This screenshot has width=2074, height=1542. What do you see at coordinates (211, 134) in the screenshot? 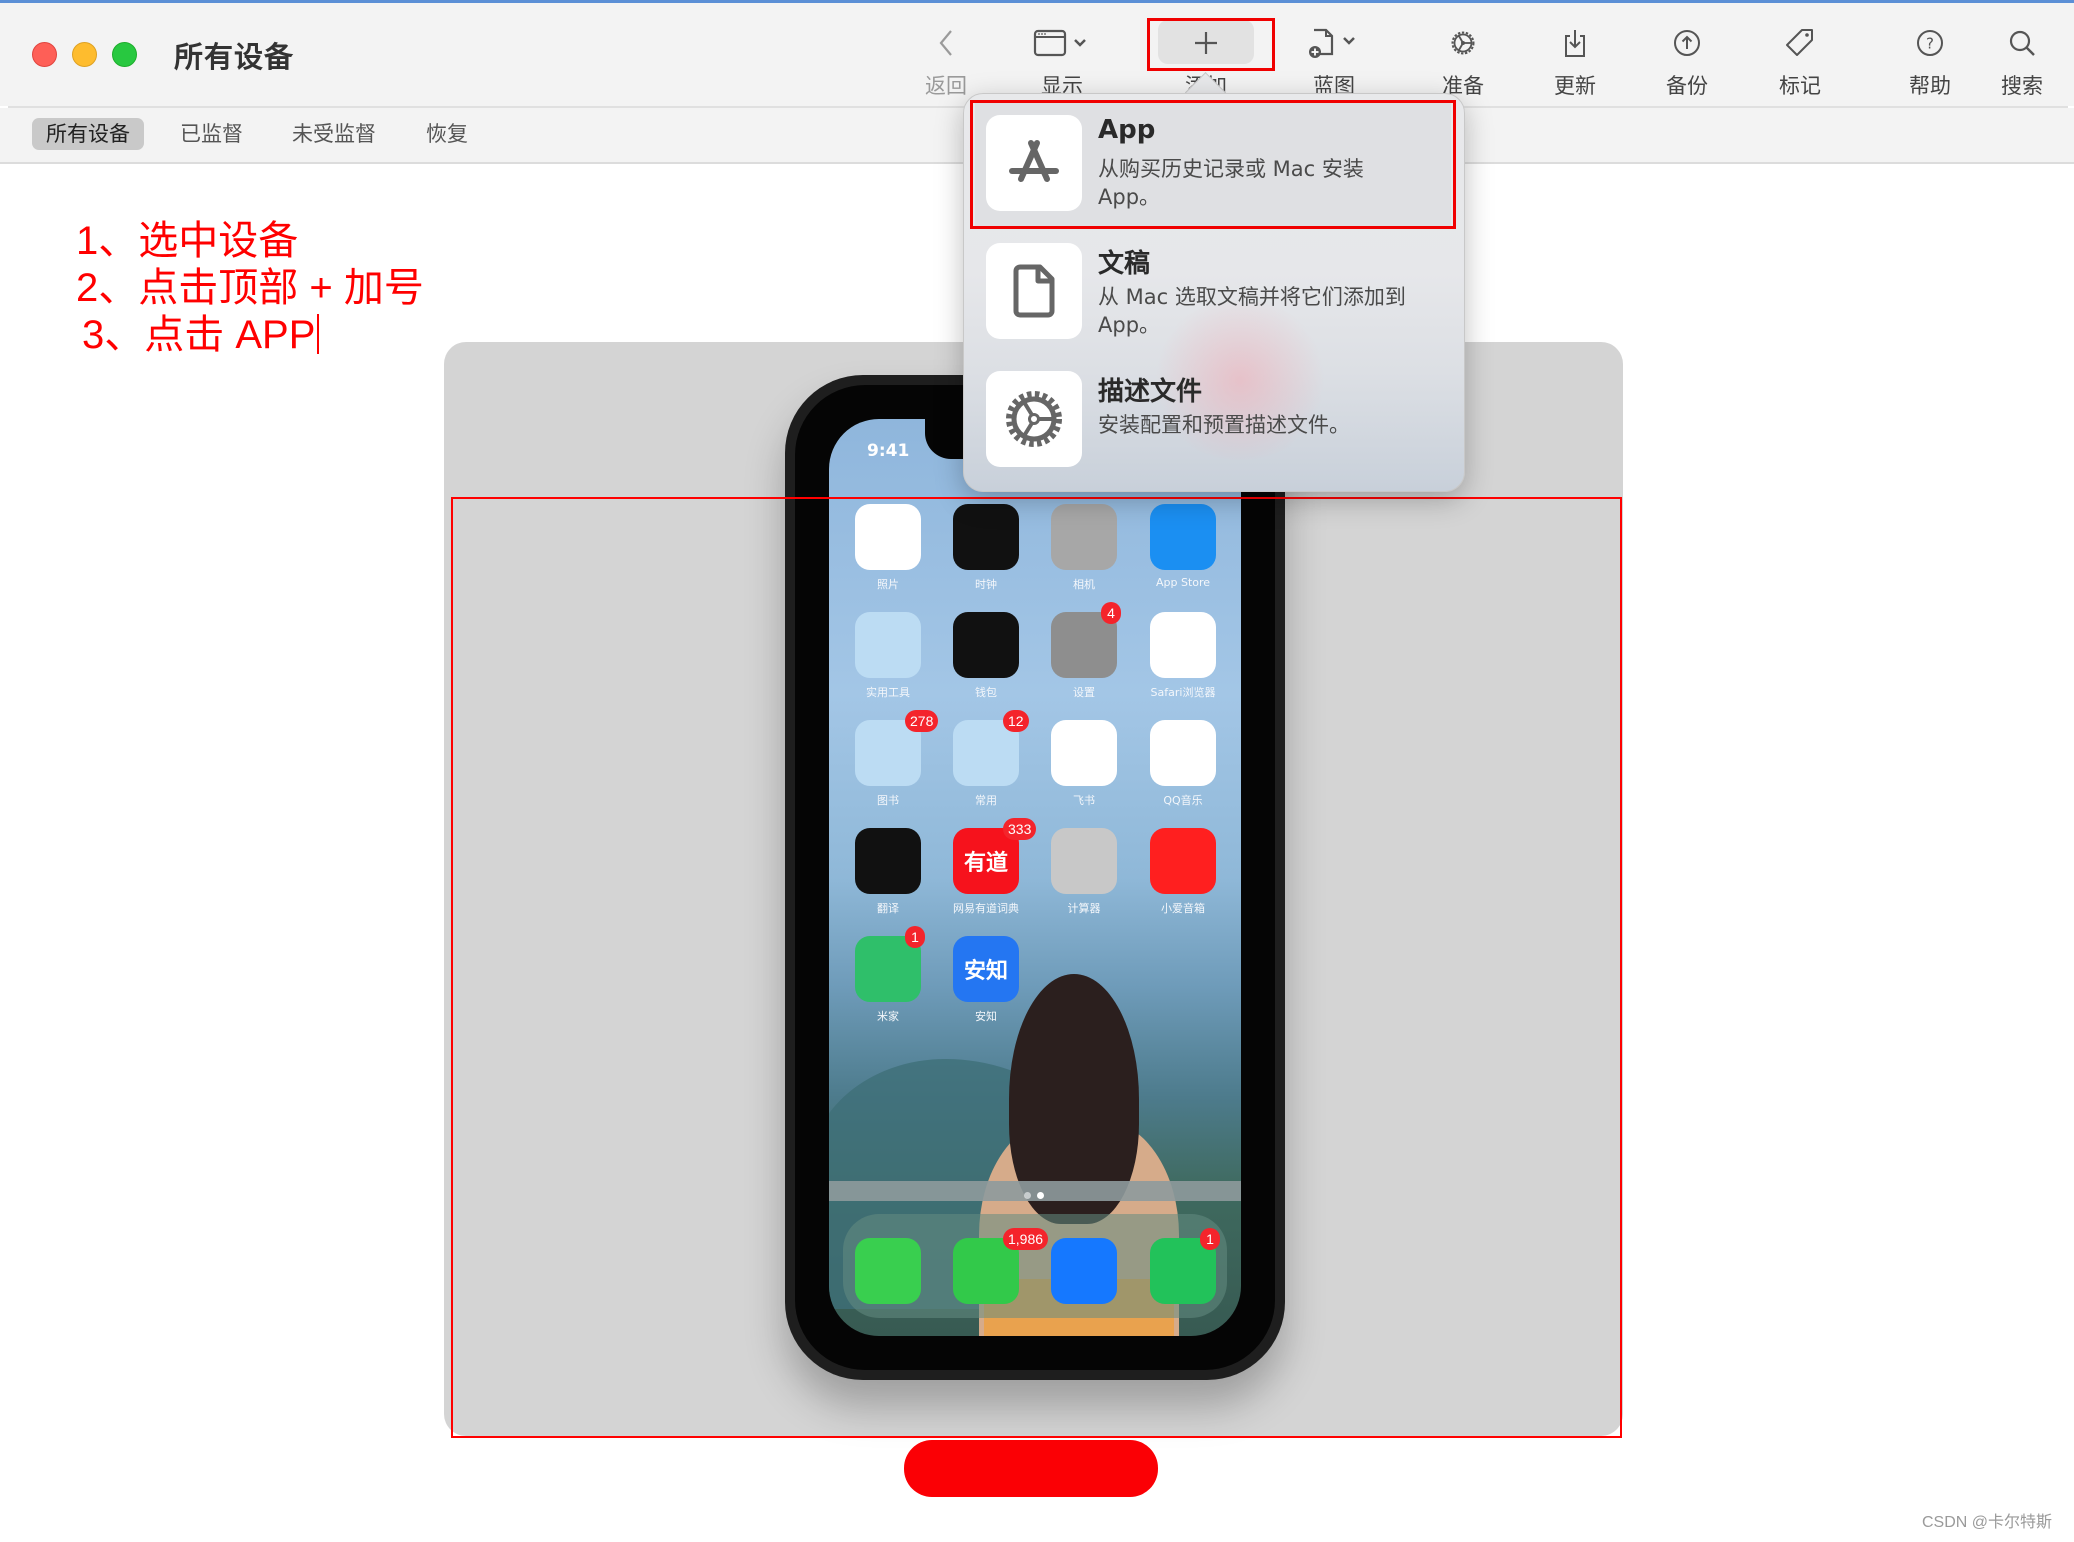
I see `tab-supervised: 已监督` at bounding box center [211, 134].